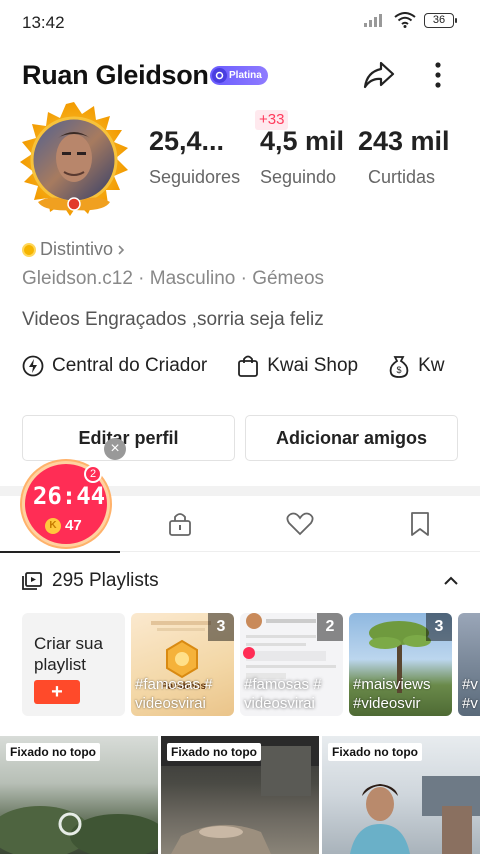  I want to click on wifi-icon, so click(405, 20).